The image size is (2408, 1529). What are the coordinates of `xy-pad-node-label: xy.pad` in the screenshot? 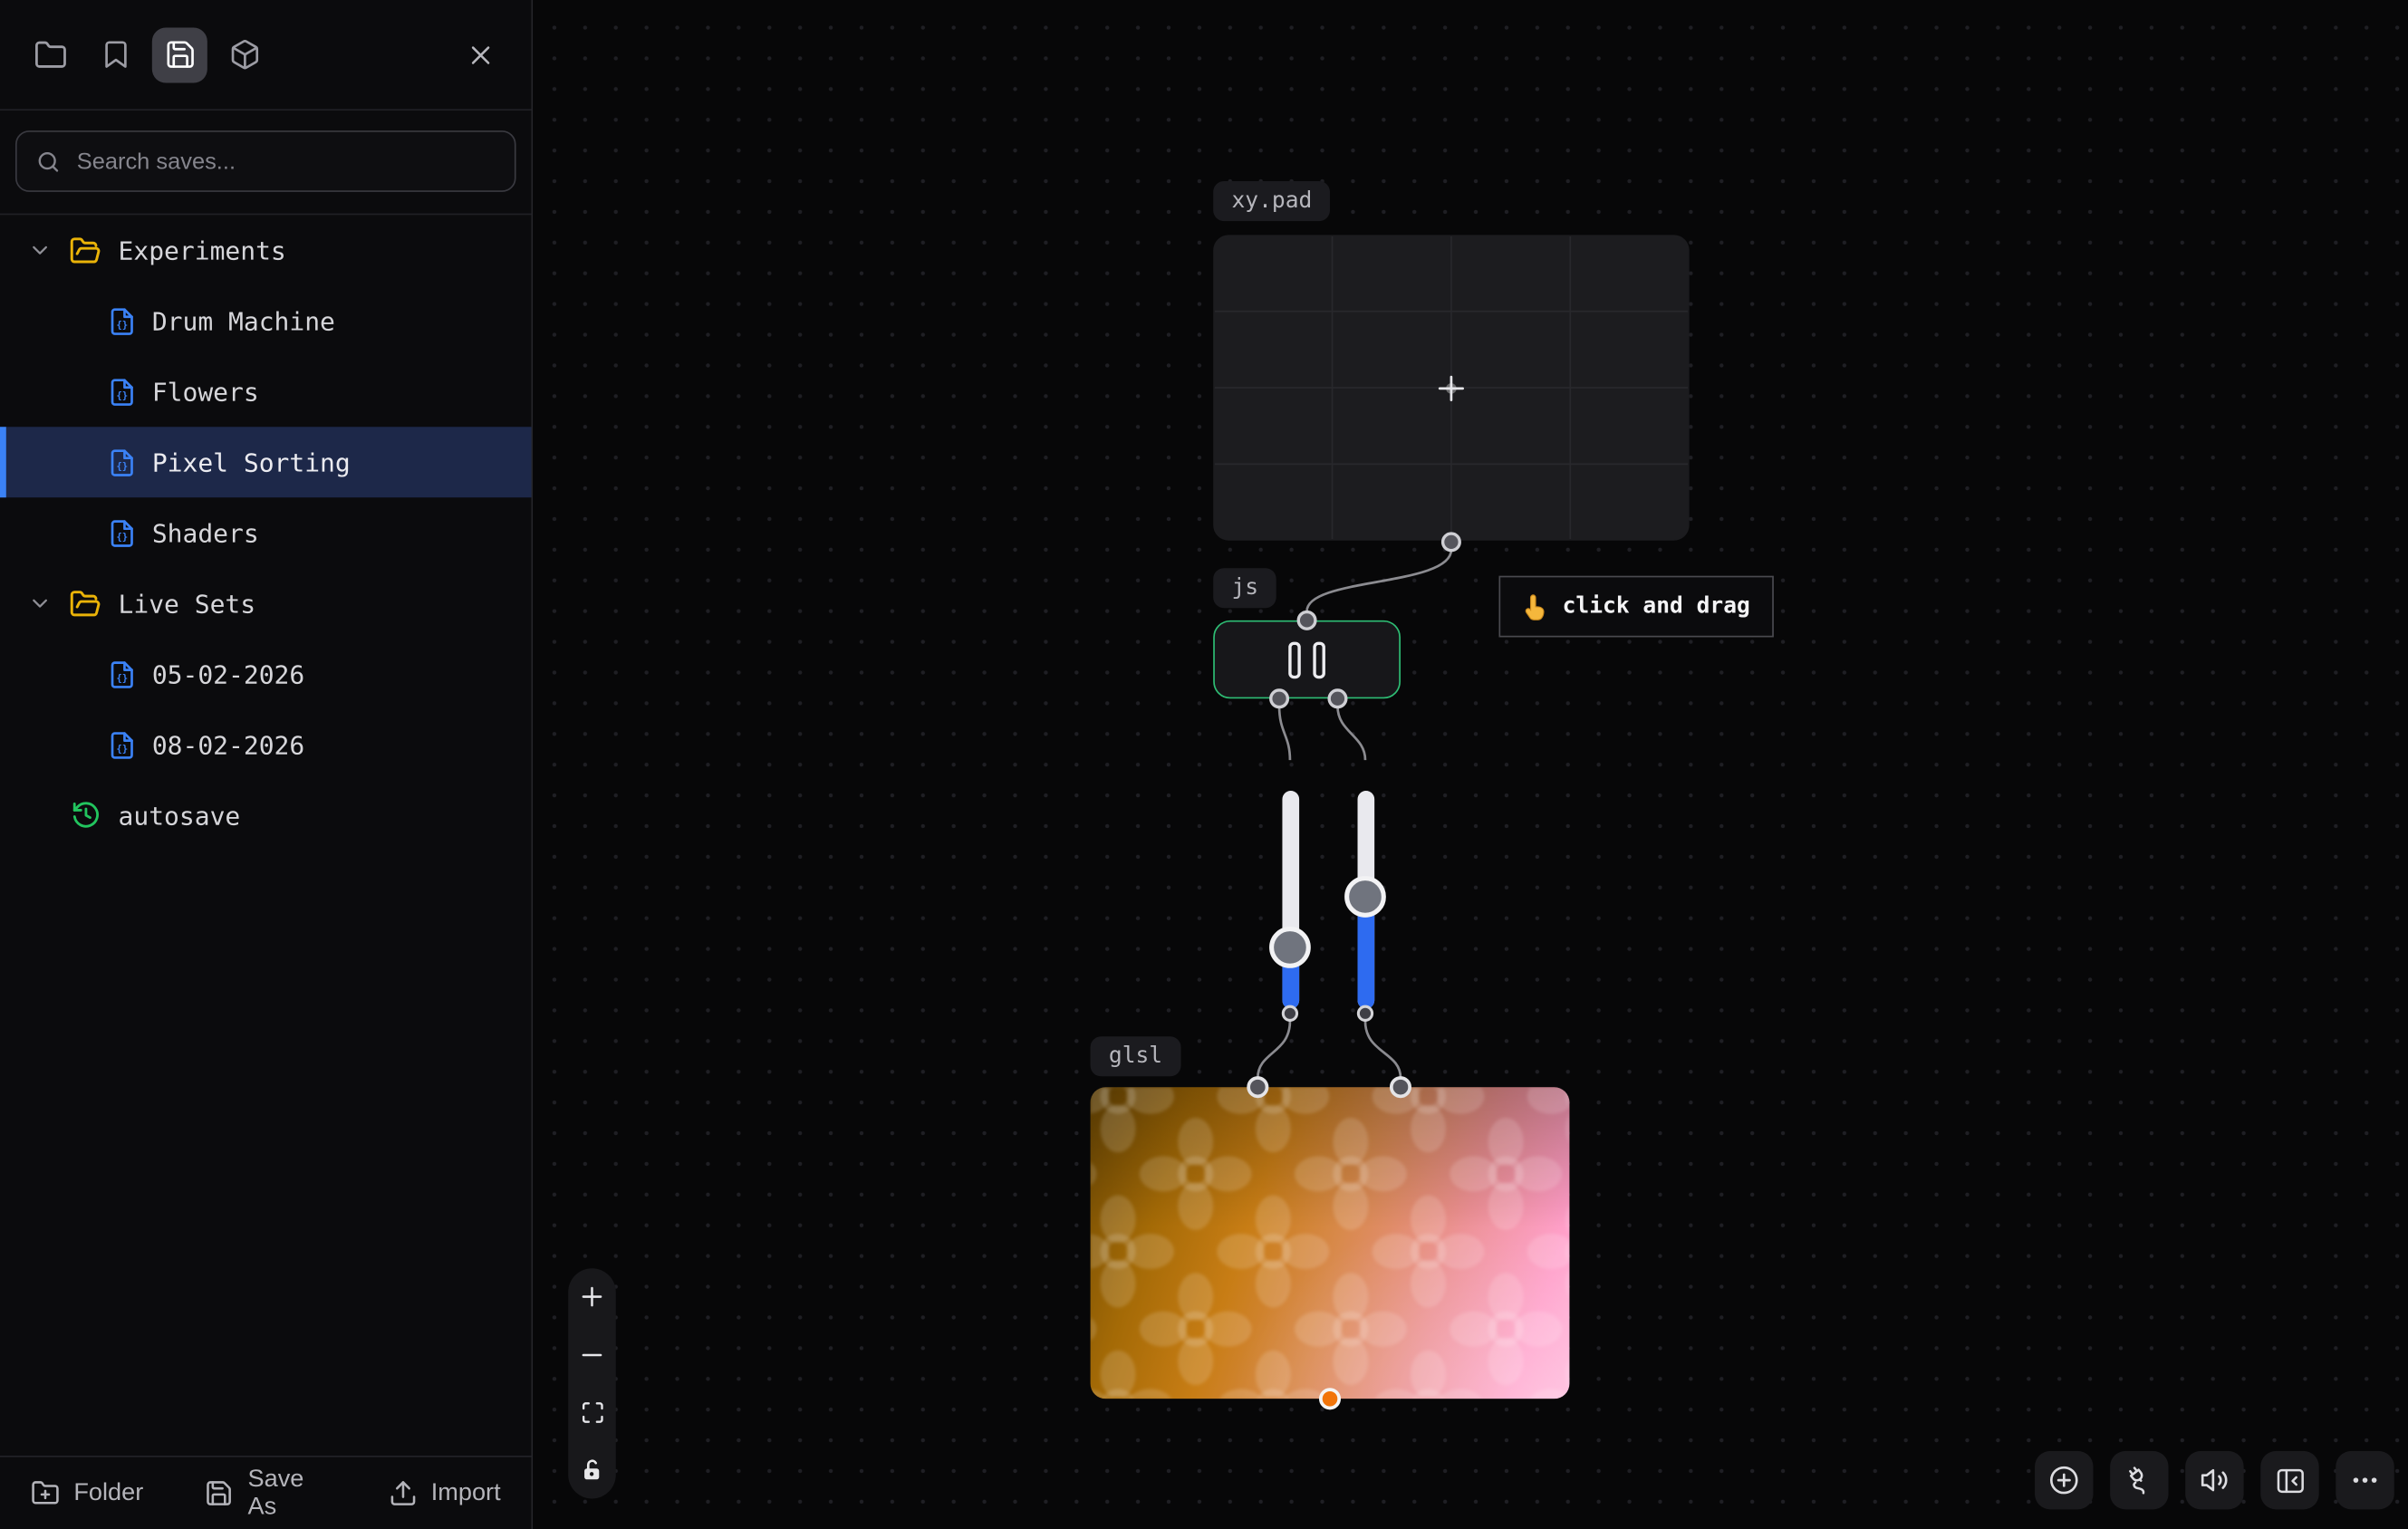 It's located at (1272, 202).